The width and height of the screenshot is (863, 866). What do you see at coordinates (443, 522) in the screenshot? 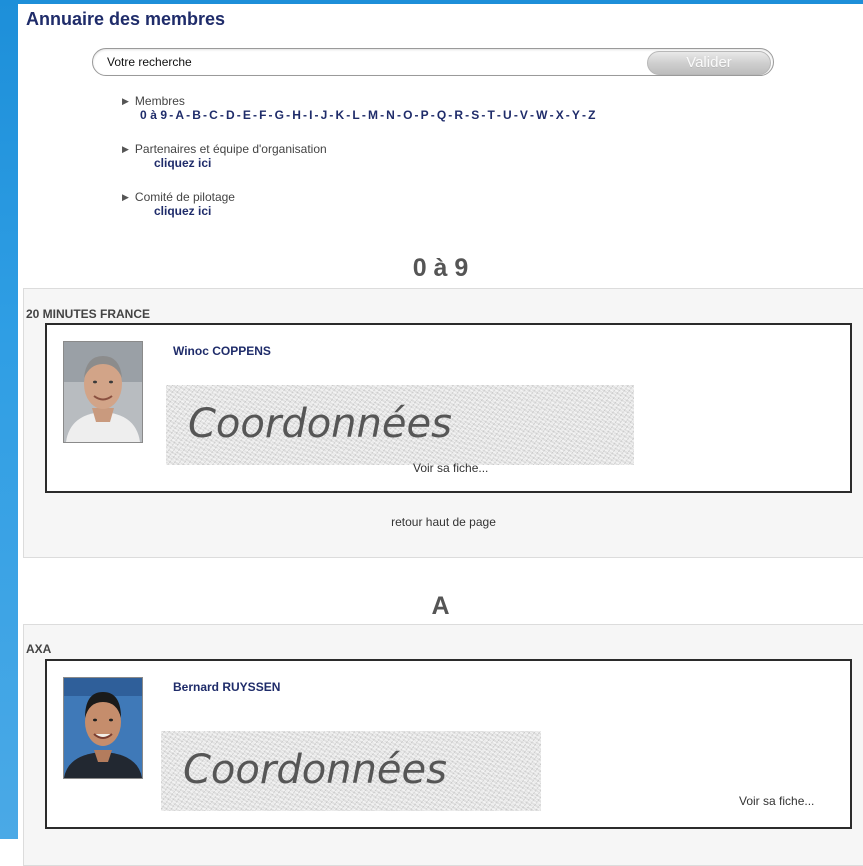
I see `back-to-top-link: retour haut de page` at bounding box center [443, 522].